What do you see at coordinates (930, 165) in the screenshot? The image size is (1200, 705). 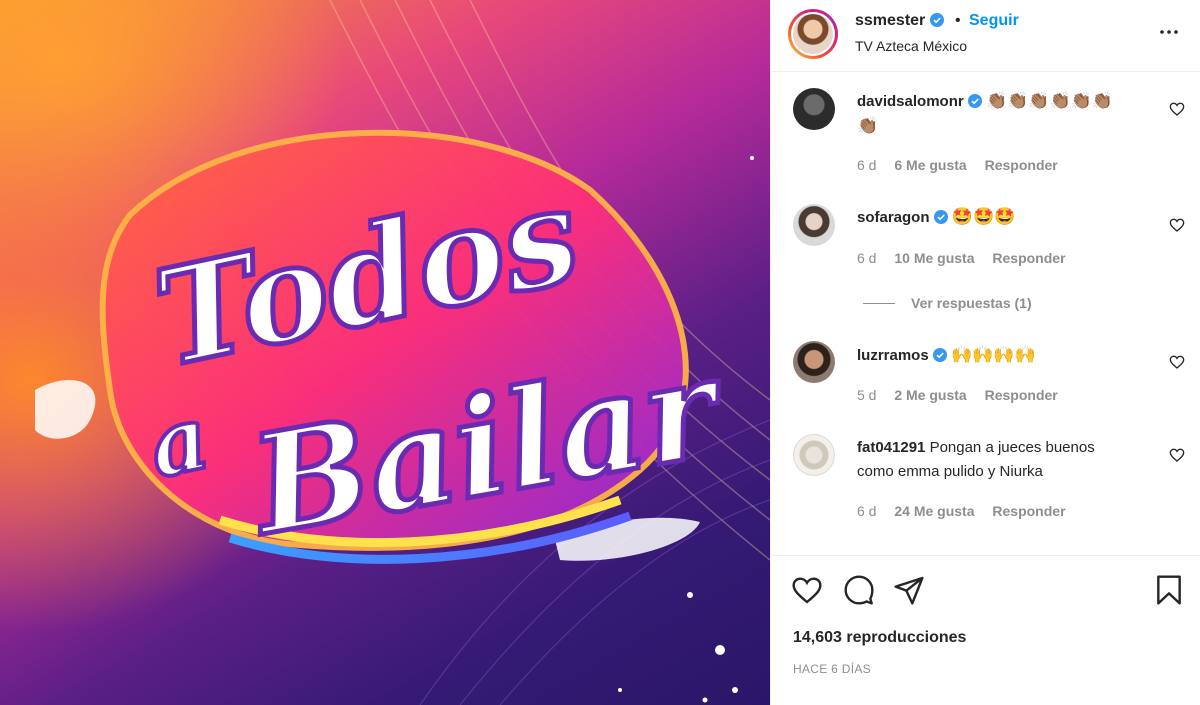 I see `comment-likes: 6 Me gusta` at bounding box center [930, 165].